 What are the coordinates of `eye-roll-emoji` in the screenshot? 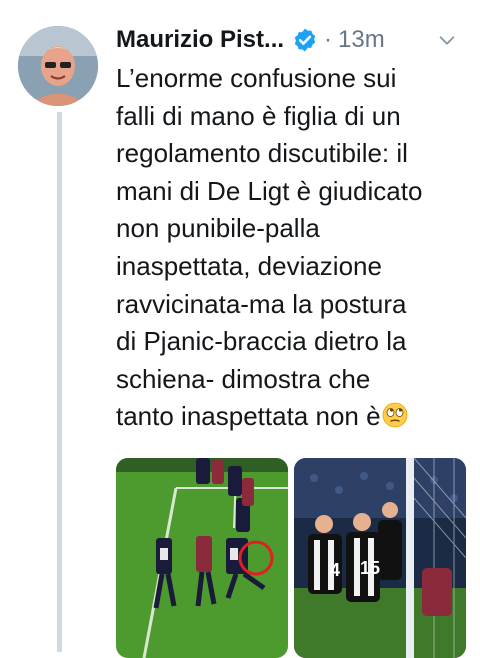 It's located at (394, 415).